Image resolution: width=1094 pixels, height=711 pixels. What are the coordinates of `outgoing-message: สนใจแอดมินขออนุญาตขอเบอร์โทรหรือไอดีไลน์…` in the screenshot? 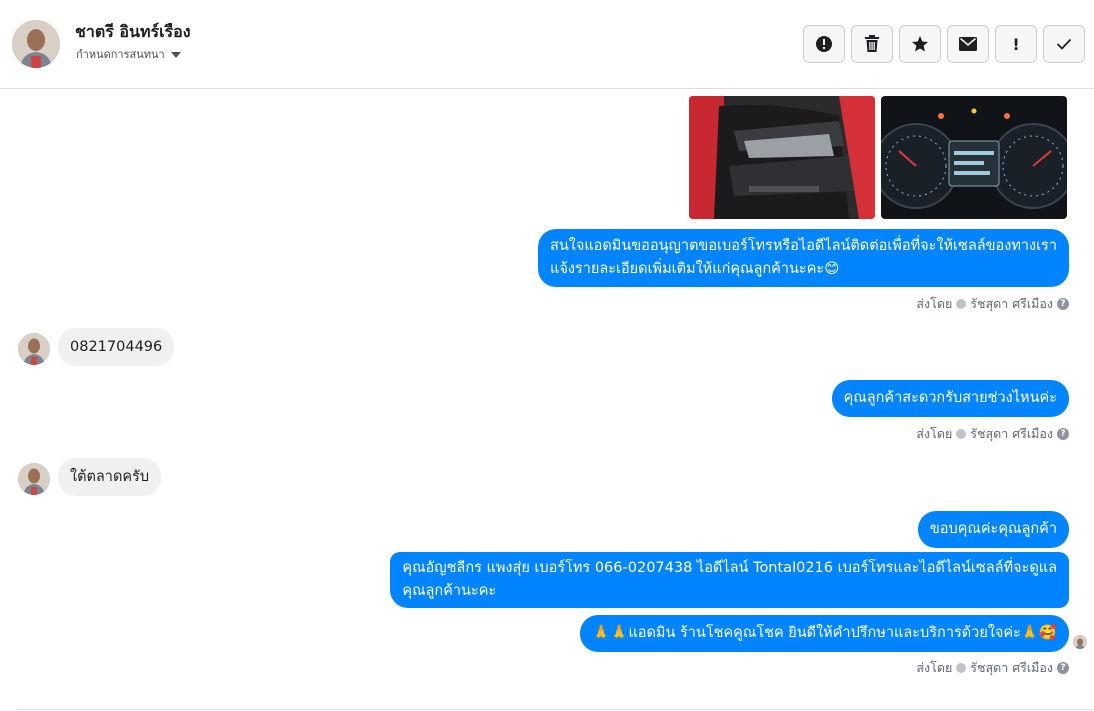 It's located at (803, 258).